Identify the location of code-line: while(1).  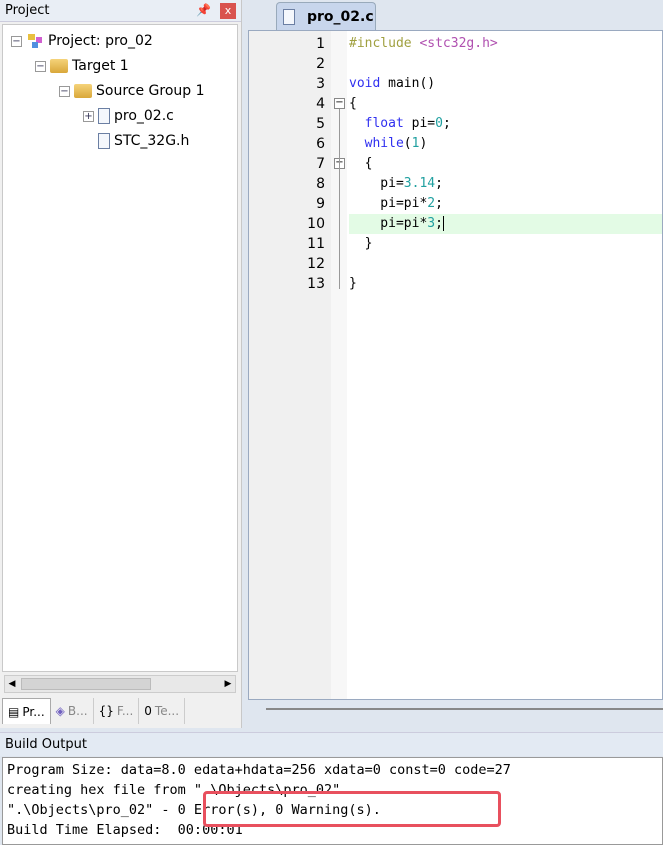
(505, 144).